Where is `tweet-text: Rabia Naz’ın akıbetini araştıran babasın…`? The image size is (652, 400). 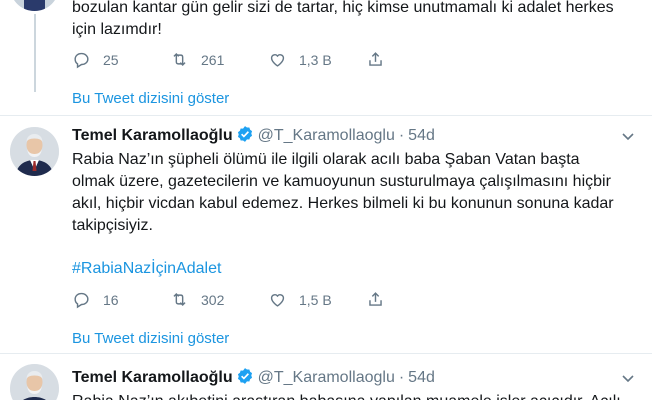
tweet-text: Rabia Naz’ın akıbetini araştıran babasın… is located at coordinates (359, 395).